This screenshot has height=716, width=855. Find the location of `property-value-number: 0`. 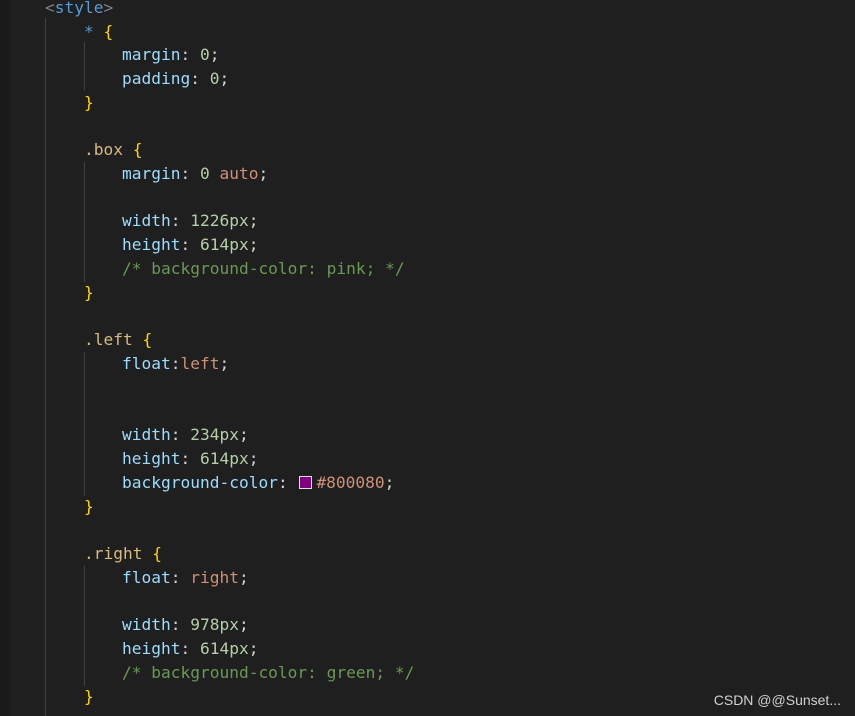

property-value-number: 0 is located at coordinates (204, 173).